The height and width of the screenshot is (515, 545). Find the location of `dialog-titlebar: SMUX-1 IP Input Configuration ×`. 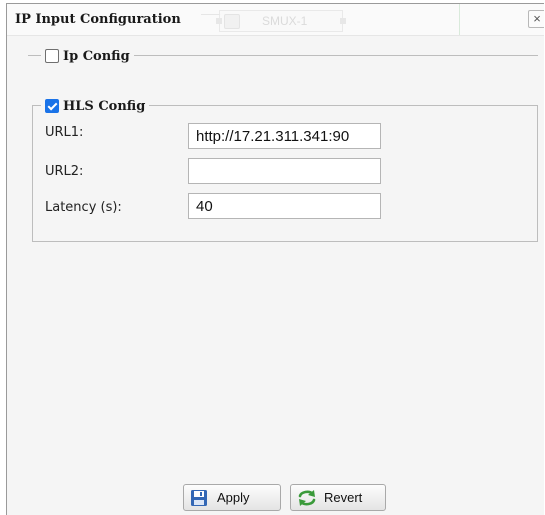

dialog-titlebar: SMUX-1 IP Input Configuration × is located at coordinates (275, 20).